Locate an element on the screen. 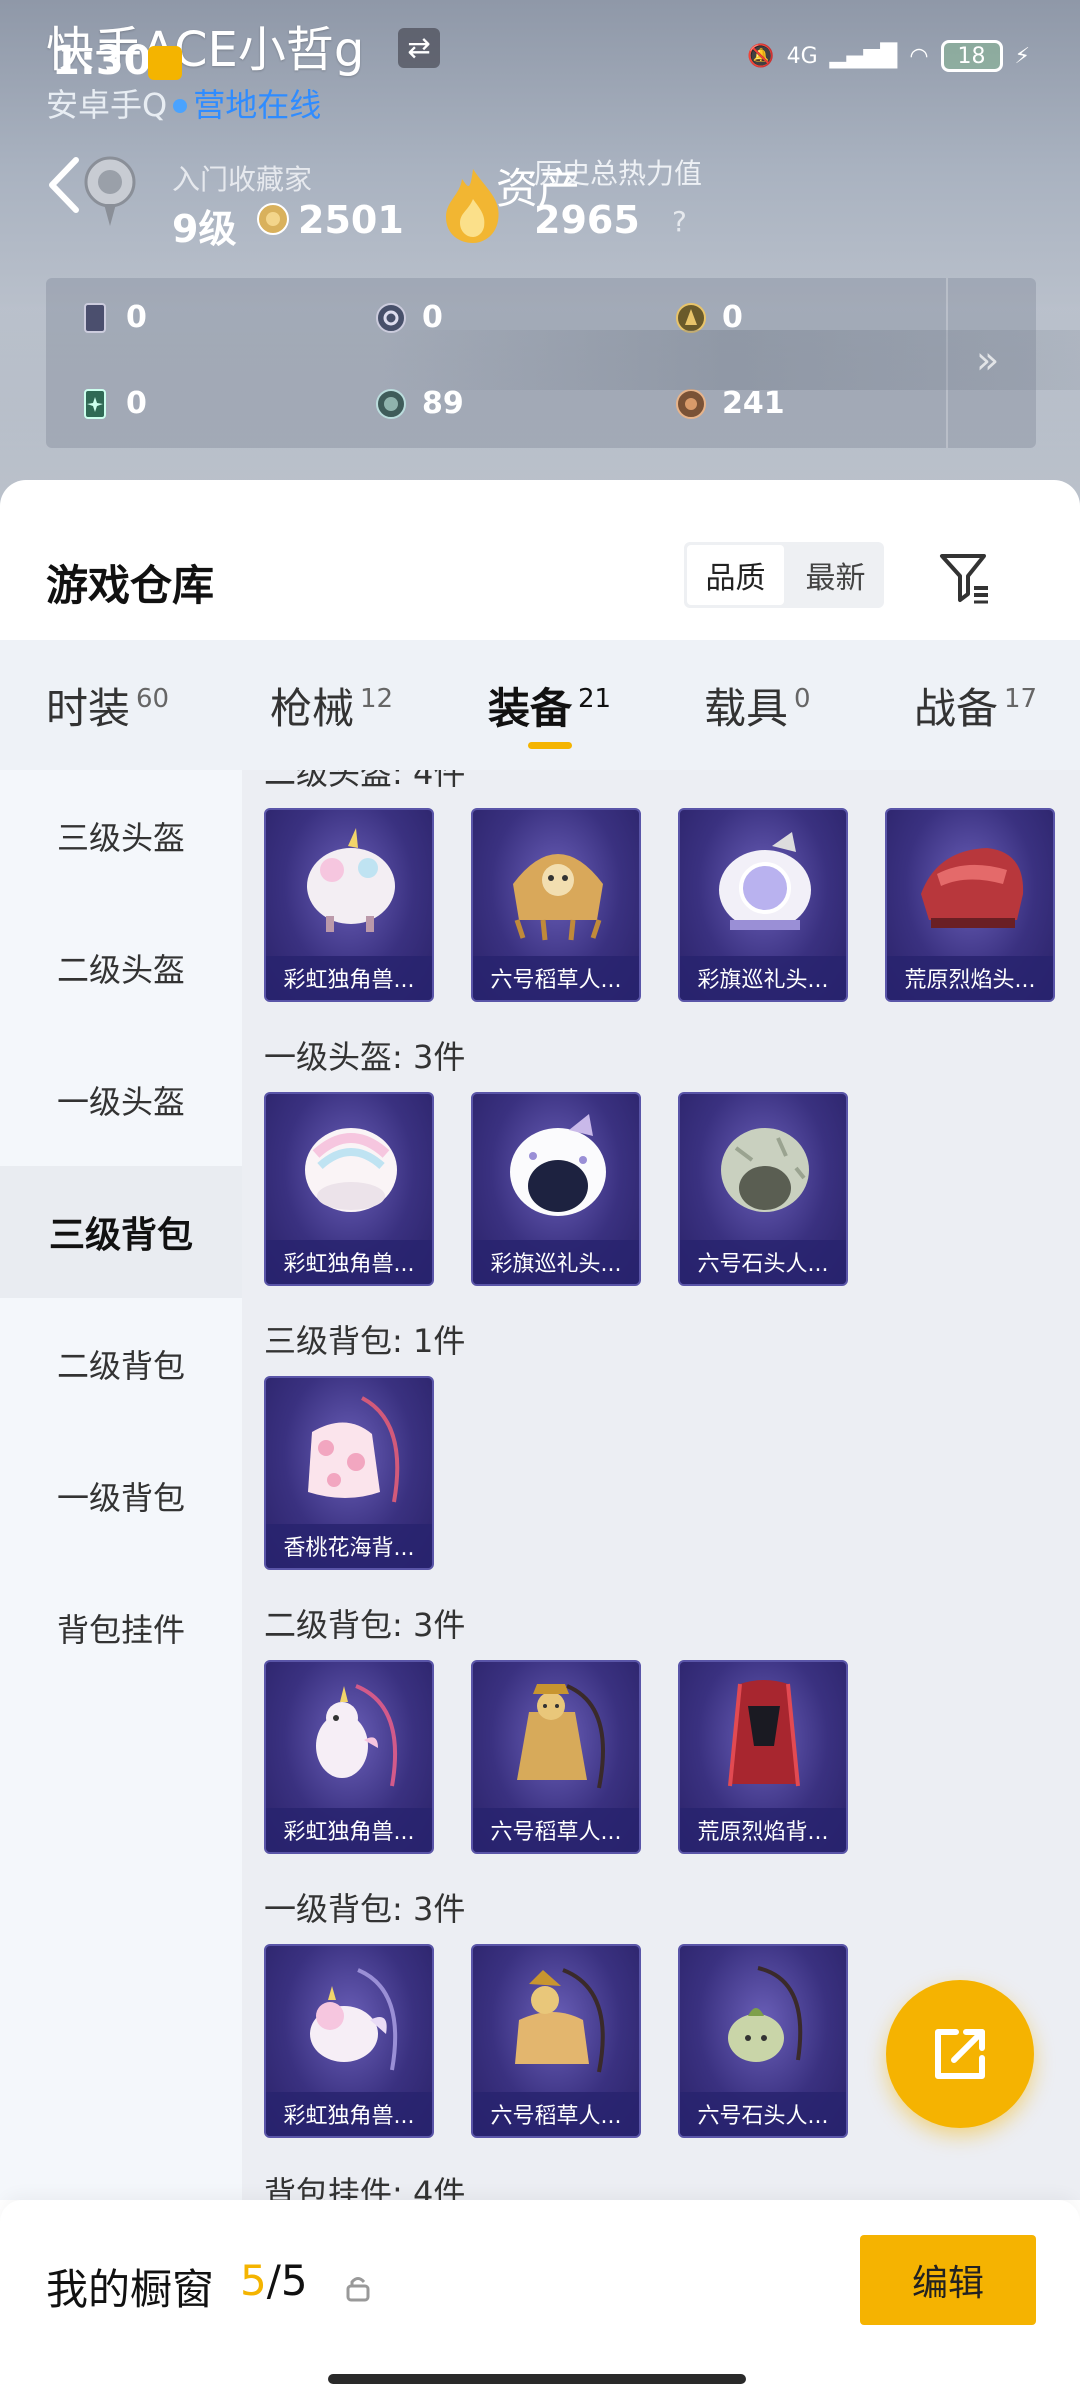 The width and height of the screenshot is (1080, 2400). tab-guns: 枪械 12 is located at coordinates (331, 705).